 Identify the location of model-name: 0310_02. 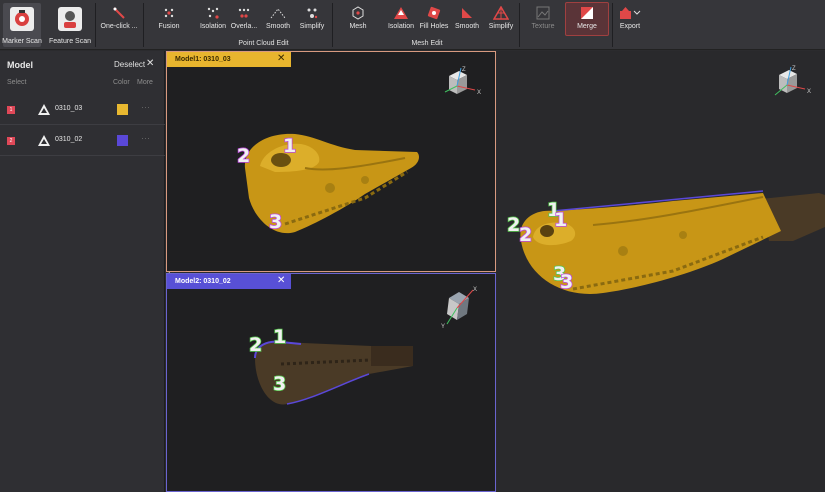
(69, 139).